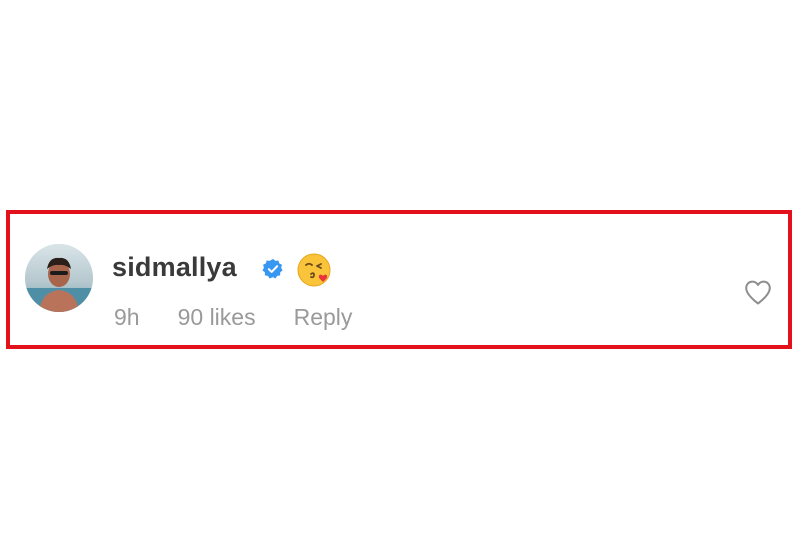  What do you see at coordinates (59, 278) in the screenshot?
I see `avatar` at bounding box center [59, 278].